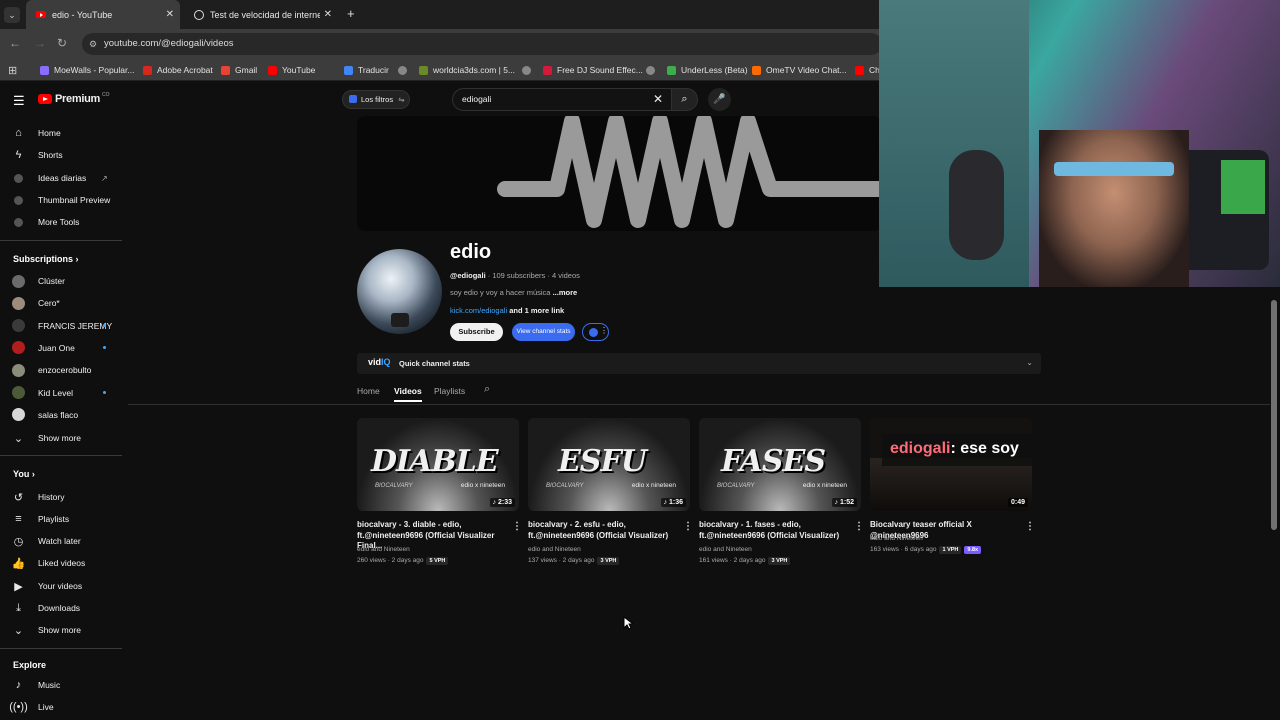 This screenshot has height=720, width=1280. What do you see at coordinates (595, 332) in the screenshot?
I see `vidiq-menu-button: ⋮` at bounding box center [595, 332].